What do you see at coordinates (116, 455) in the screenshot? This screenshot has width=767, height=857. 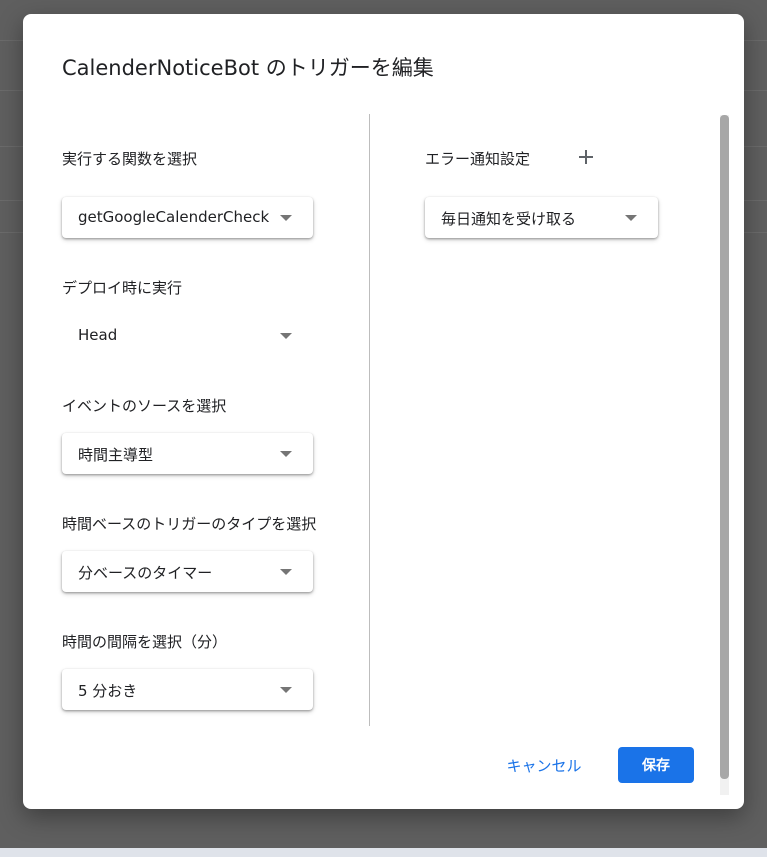 I see `event-source-select-value: 時間主導型` at bounding box center [116, 455].